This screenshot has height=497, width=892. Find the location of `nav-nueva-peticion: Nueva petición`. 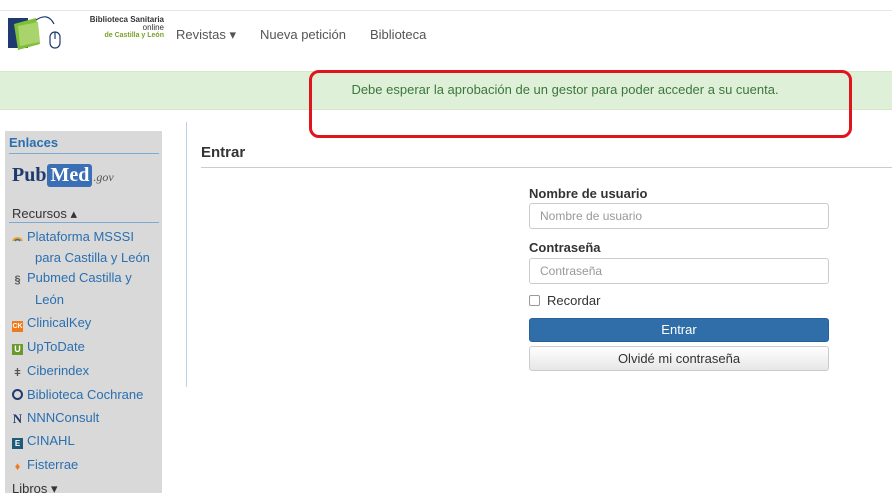

nav-nueva-peticion: Nueva petición is located at coordinates (303, 34).